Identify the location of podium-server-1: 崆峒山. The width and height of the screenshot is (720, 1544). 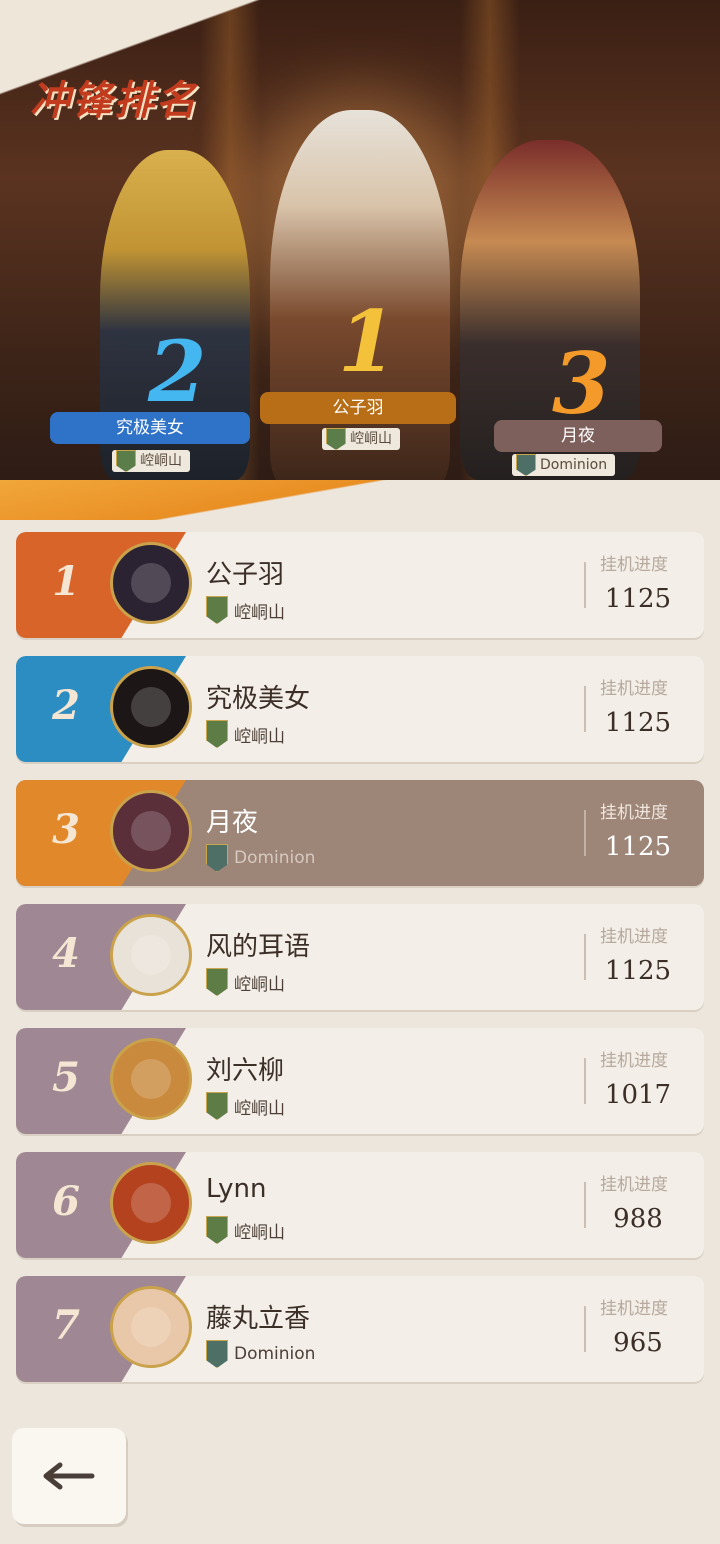
(361, 439).